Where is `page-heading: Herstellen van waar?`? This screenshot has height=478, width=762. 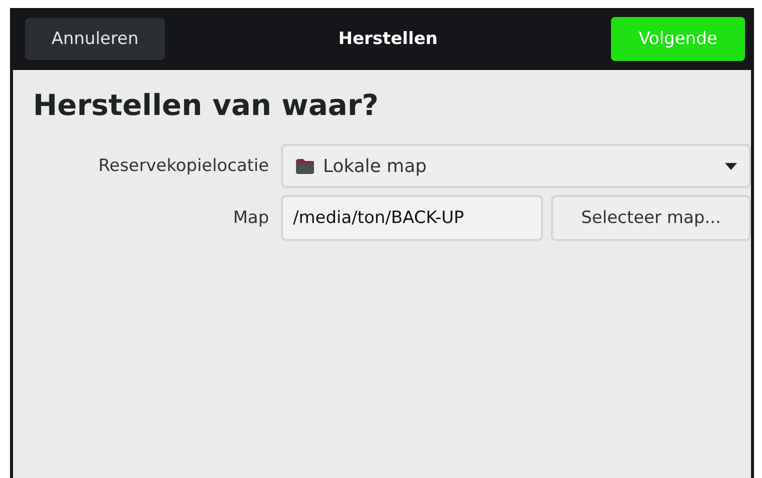 page-heading: Herstellen van waar? is located at coordinates (206, 105).